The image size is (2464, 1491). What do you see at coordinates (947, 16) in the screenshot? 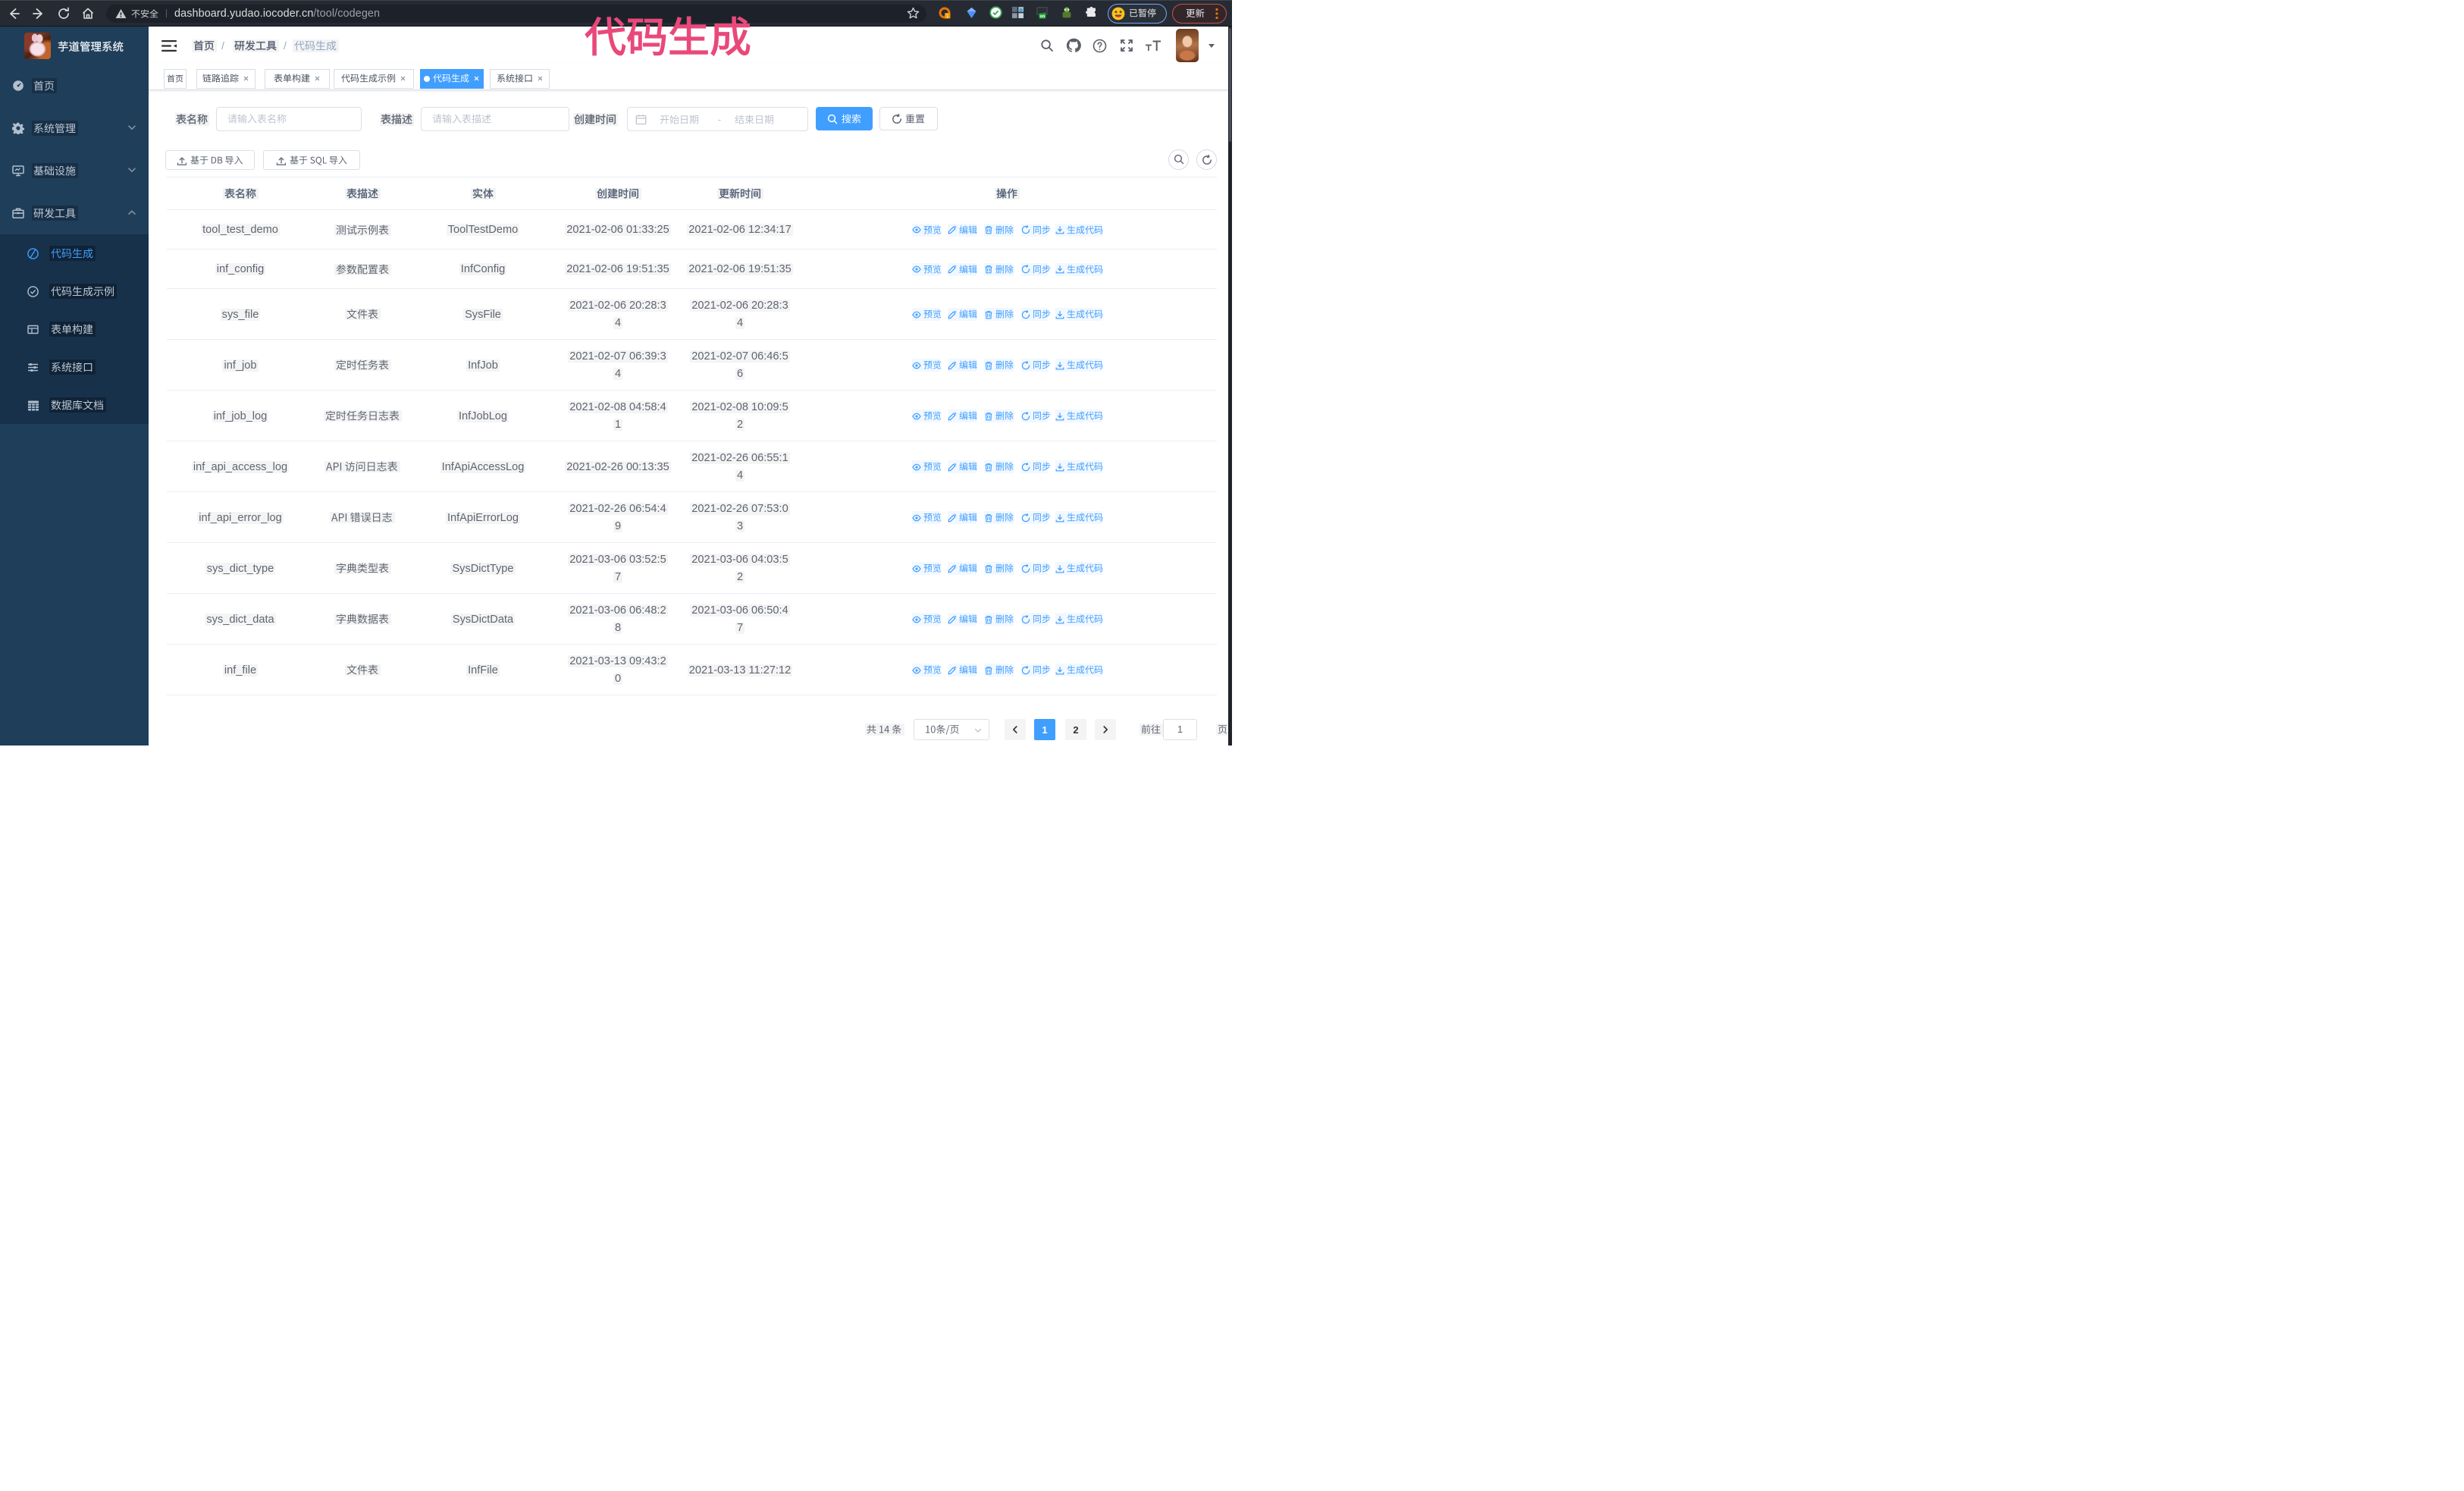
I see `svg-text: 1` at bounding box center [947, 16].